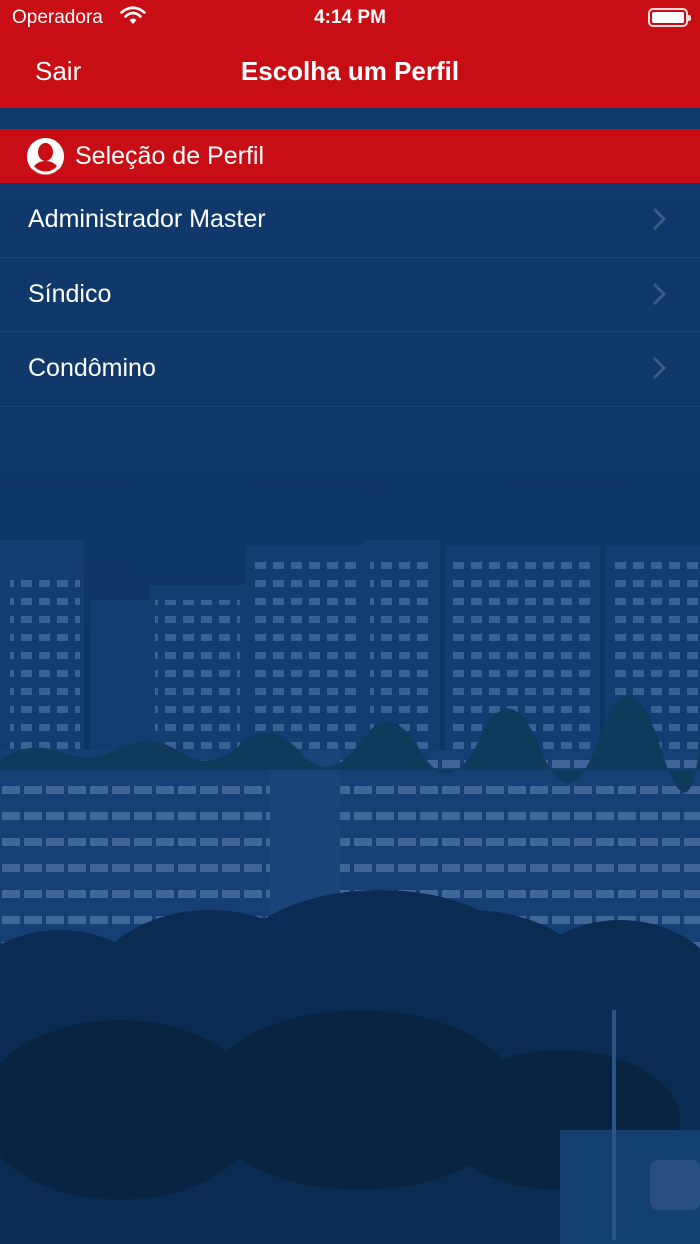 The height and width of the screenshot is (1244, 700). What do you see at coordinates (45, 156) in the screenshot?
I see `user-avatar-icon` at bounding box center [45, 156].